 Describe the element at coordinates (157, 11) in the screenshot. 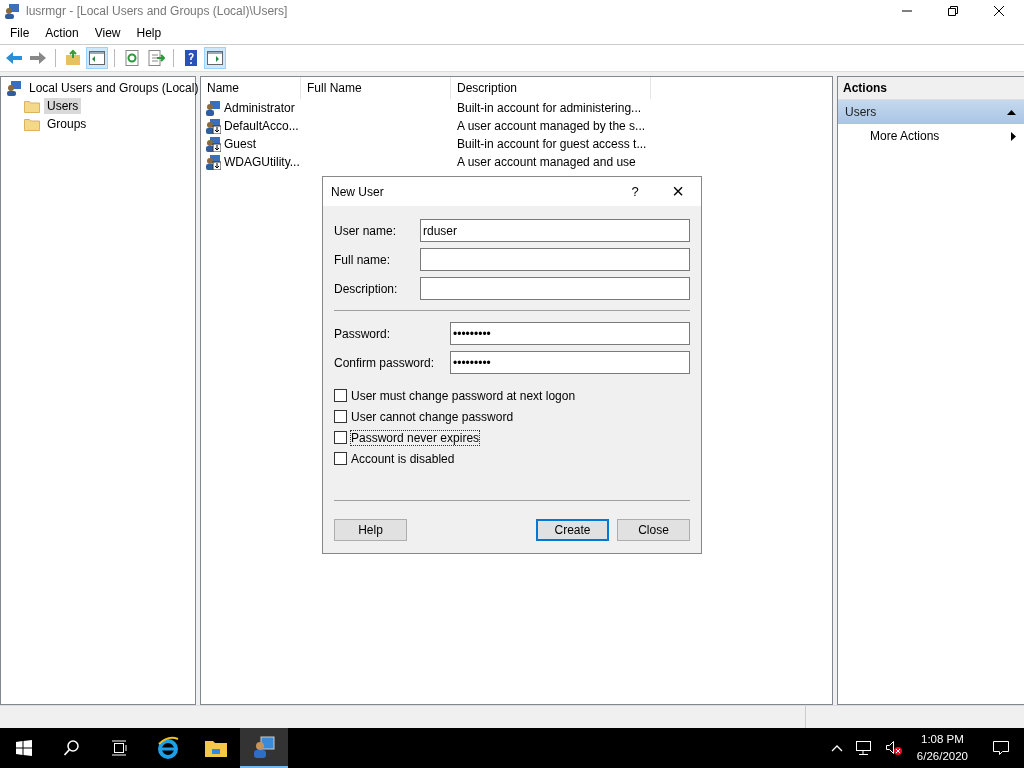

I see `window-title: lusrmgr - [Local Users and Groups (Local)\Users]` at that location.